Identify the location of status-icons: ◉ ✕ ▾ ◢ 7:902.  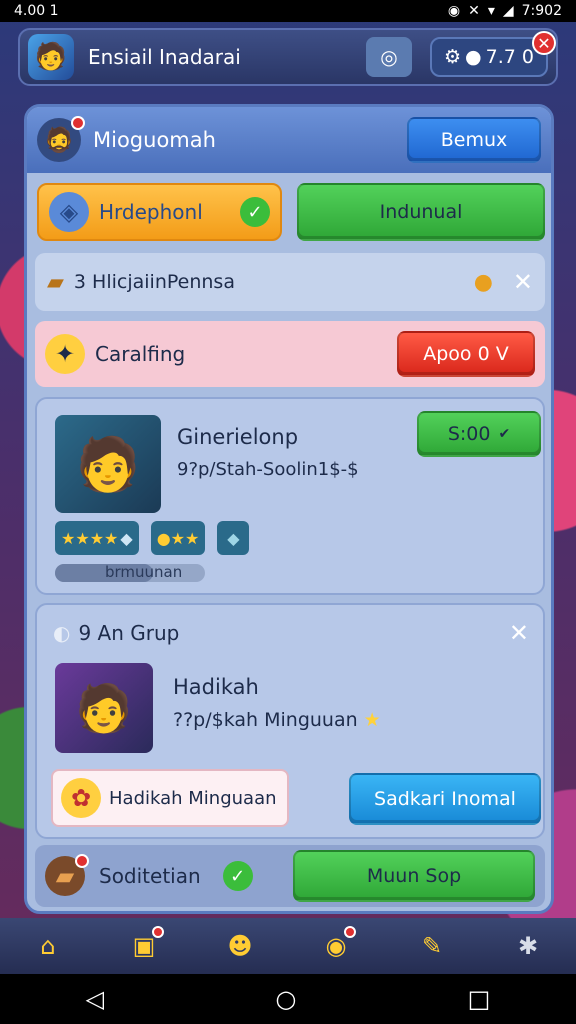
(505, 11).